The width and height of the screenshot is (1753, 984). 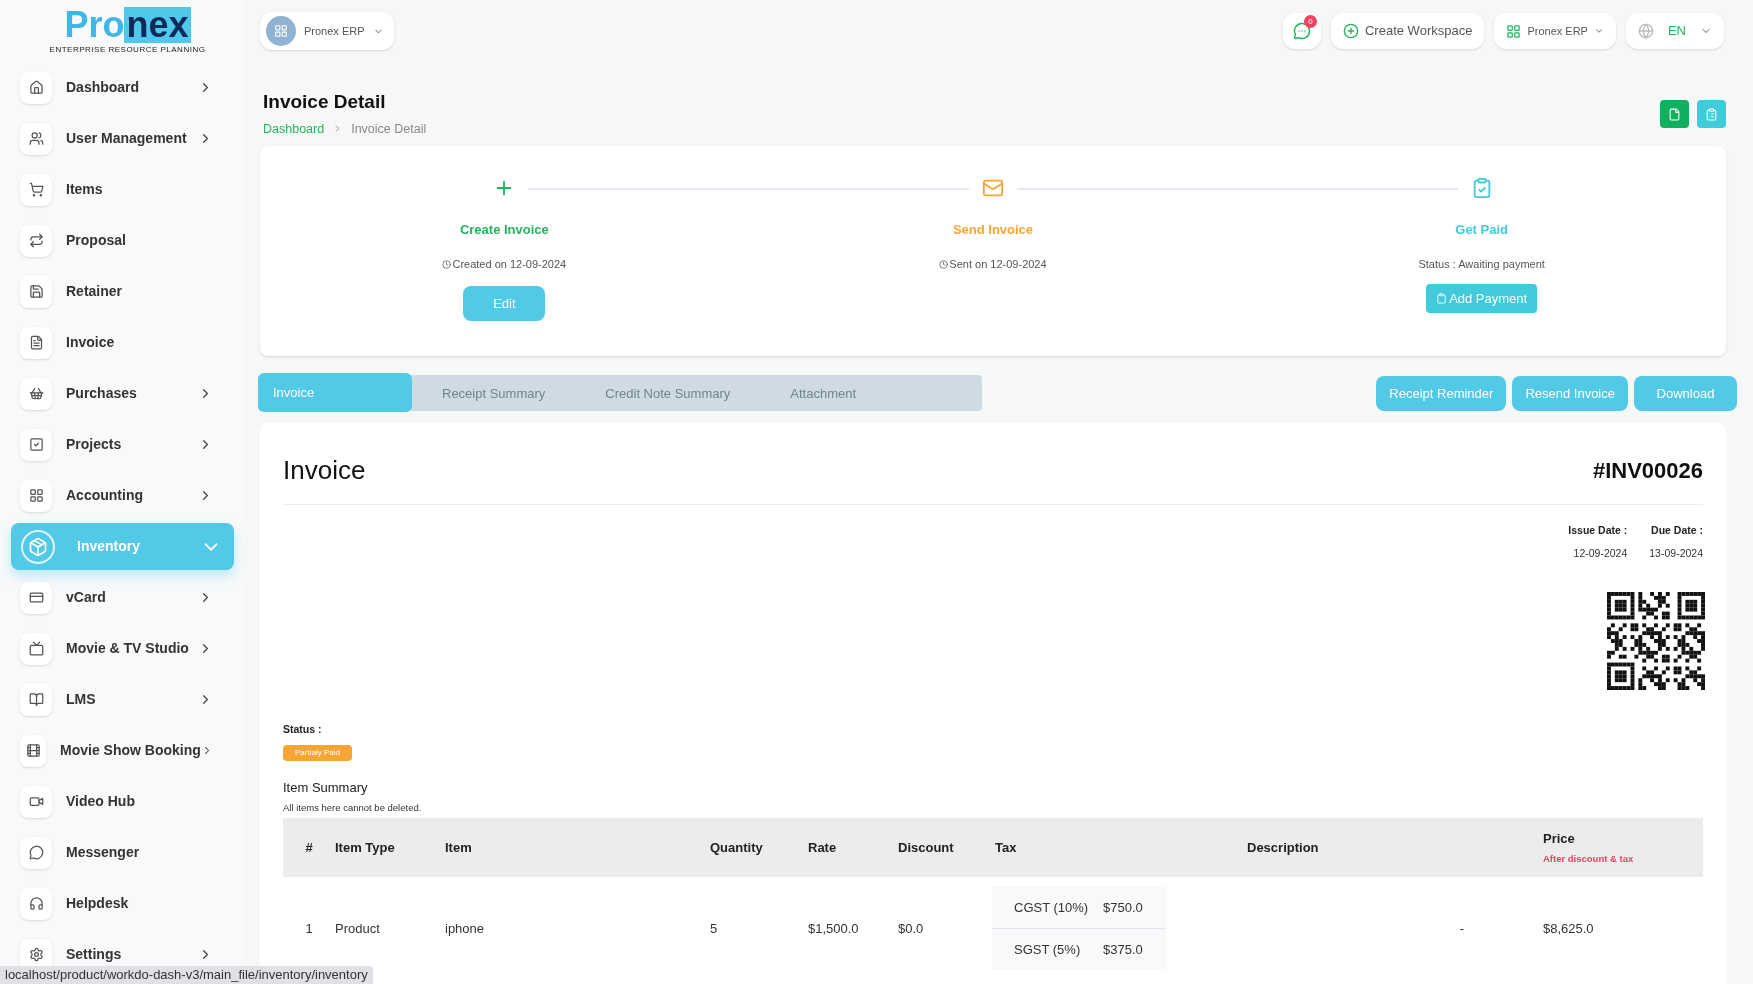 I want to click on sidebar-item: Items, so click(x=122, y=189).